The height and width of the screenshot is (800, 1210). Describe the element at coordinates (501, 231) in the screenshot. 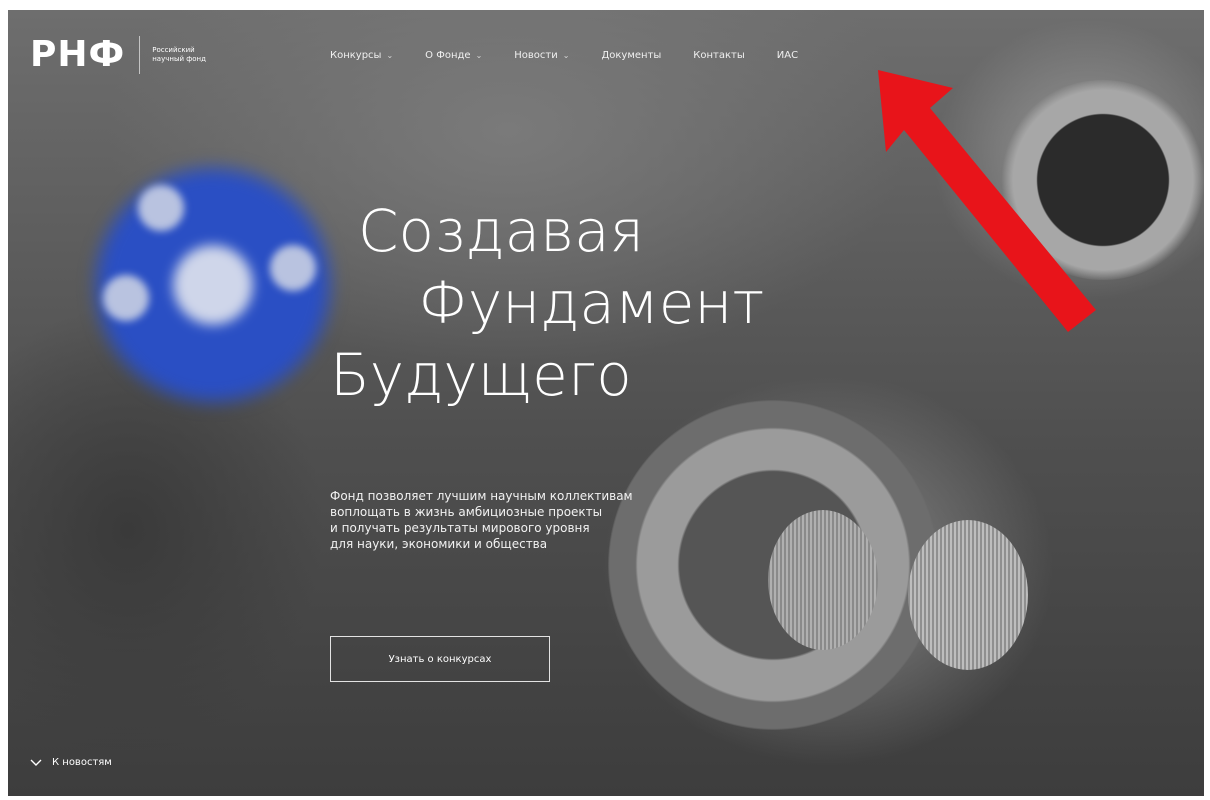

I see `hero-title-line: Создавая` at that location.